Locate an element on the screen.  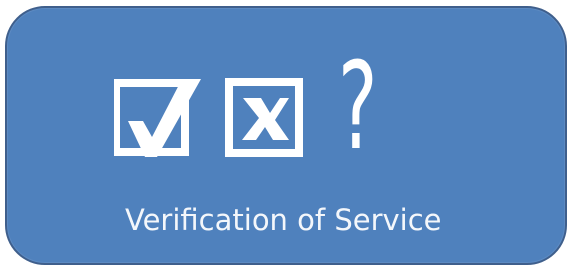
tile-caption: Verification of Service is located at coordinates (283, 220).